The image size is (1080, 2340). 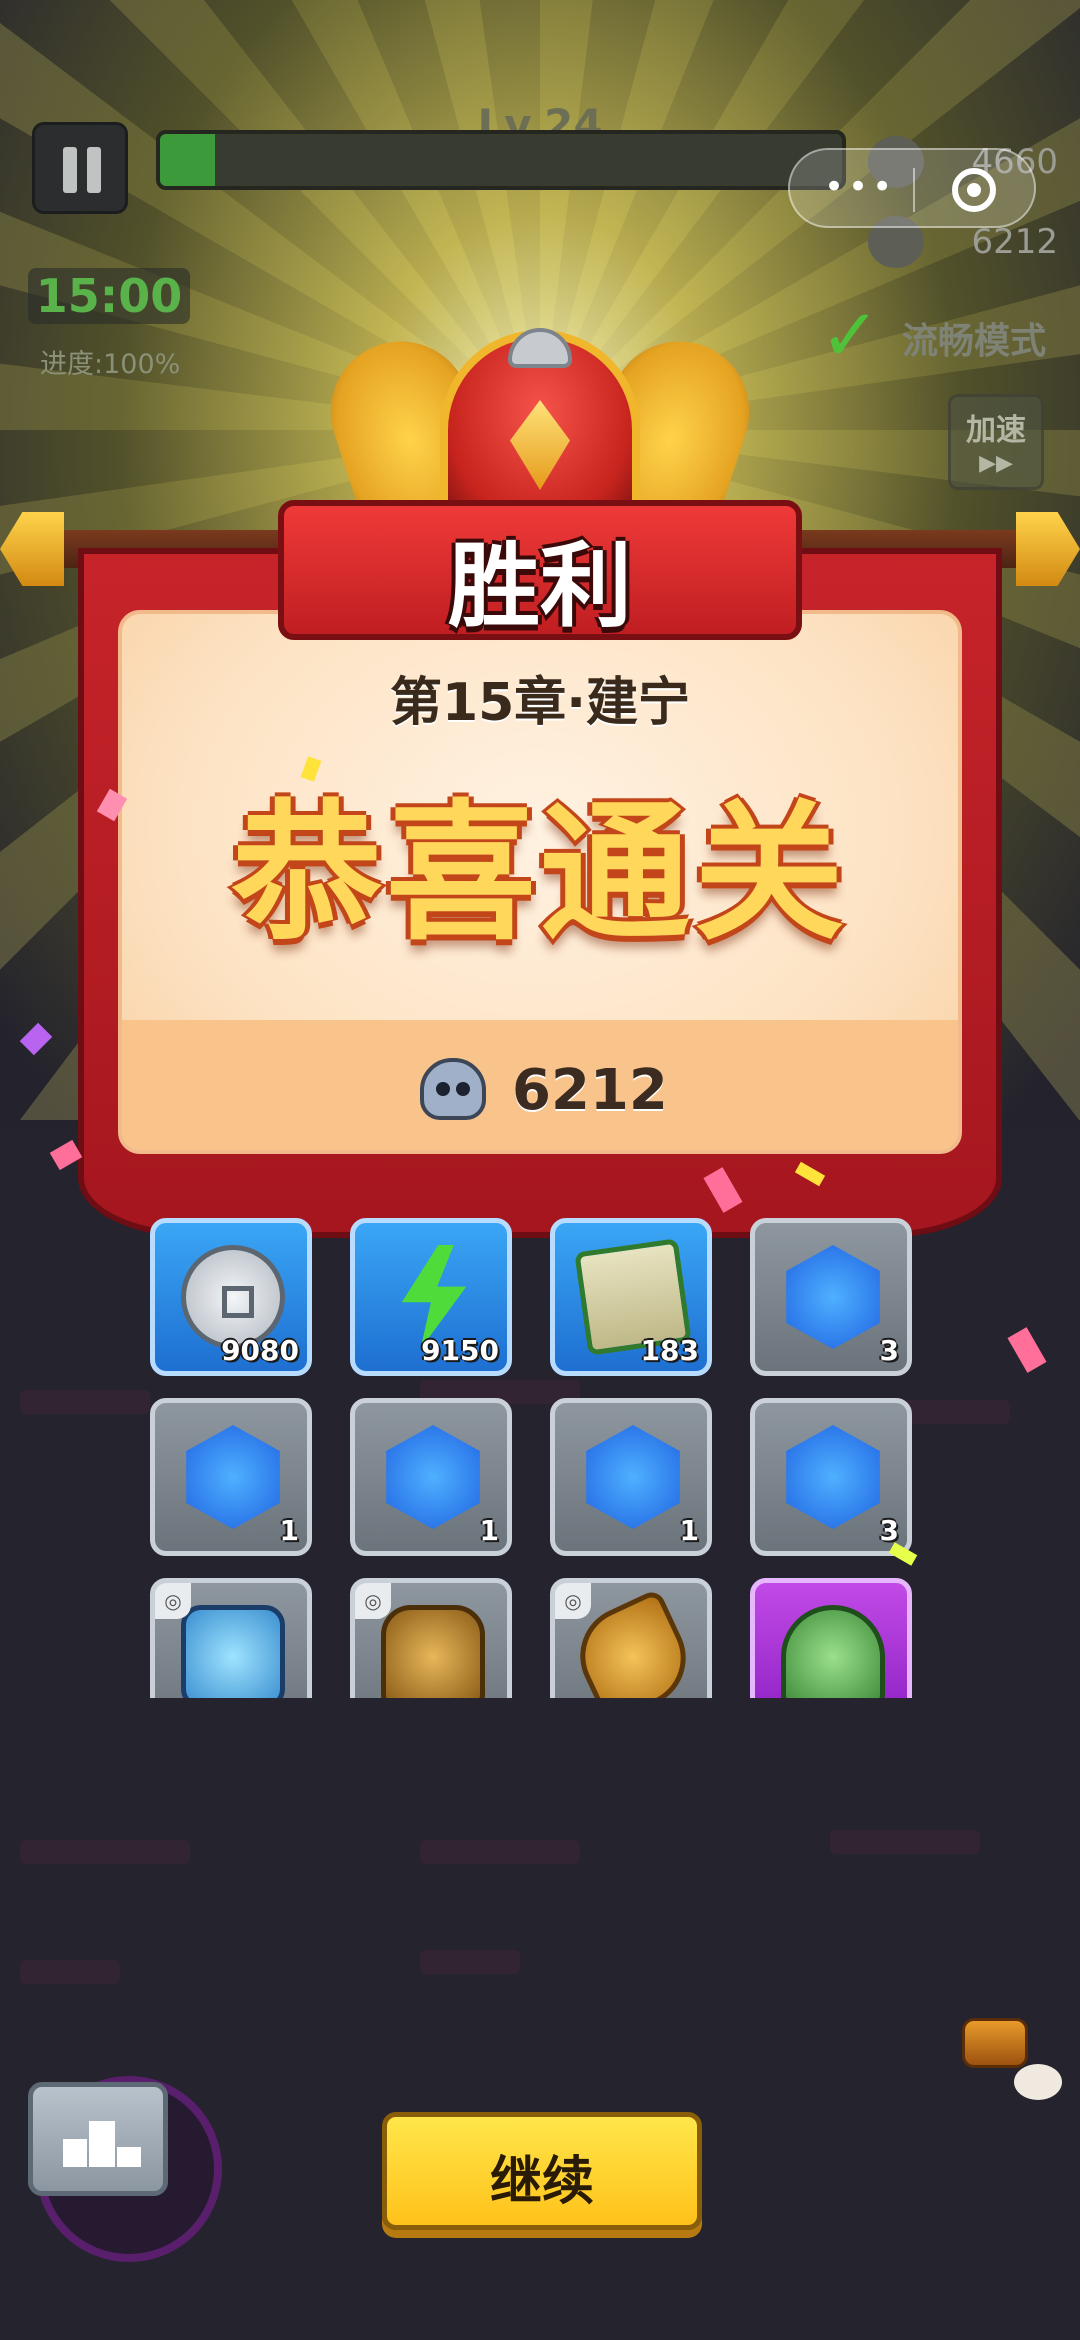 I want to click on stage-progress: 进度:100%, so click(x=110, y=364).